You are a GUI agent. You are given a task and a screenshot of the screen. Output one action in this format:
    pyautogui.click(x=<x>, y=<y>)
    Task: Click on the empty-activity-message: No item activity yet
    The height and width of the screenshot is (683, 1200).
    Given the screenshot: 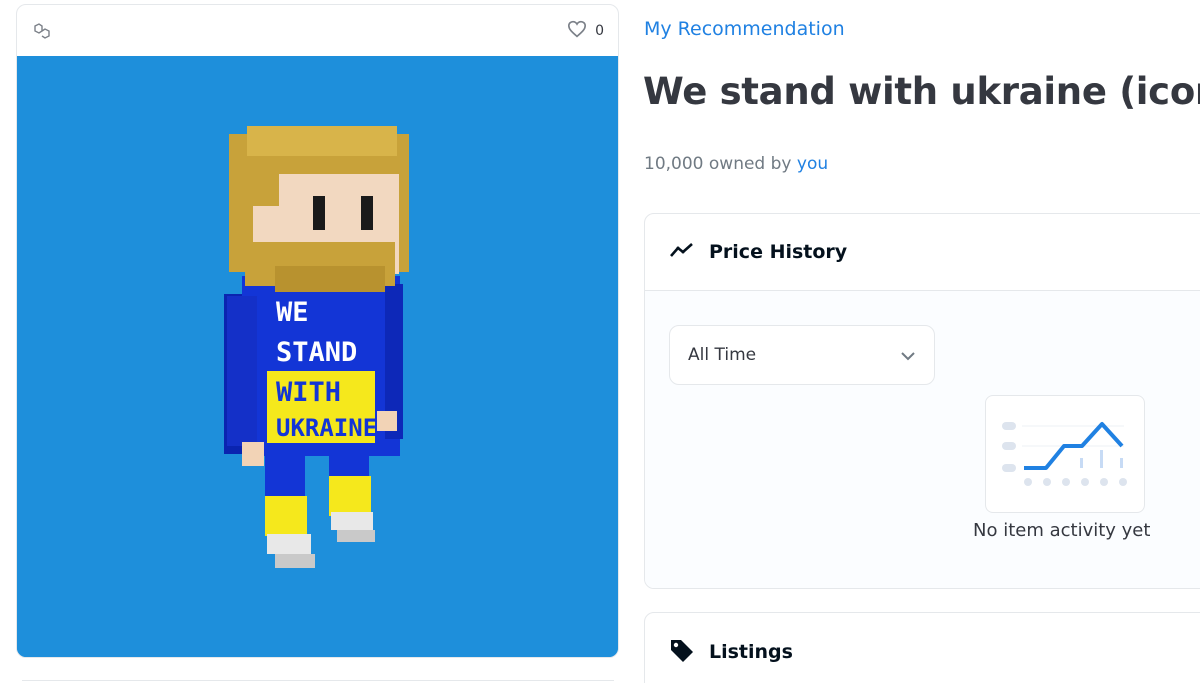 What is the action you would take?
    pyautogui.click(x=1062, y=530)
    